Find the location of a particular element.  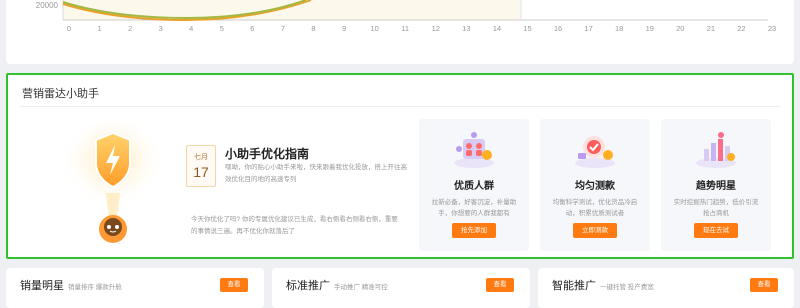

card-title: 智能推广 一键托管 投产费宽 is located at coordinates (603, 285).